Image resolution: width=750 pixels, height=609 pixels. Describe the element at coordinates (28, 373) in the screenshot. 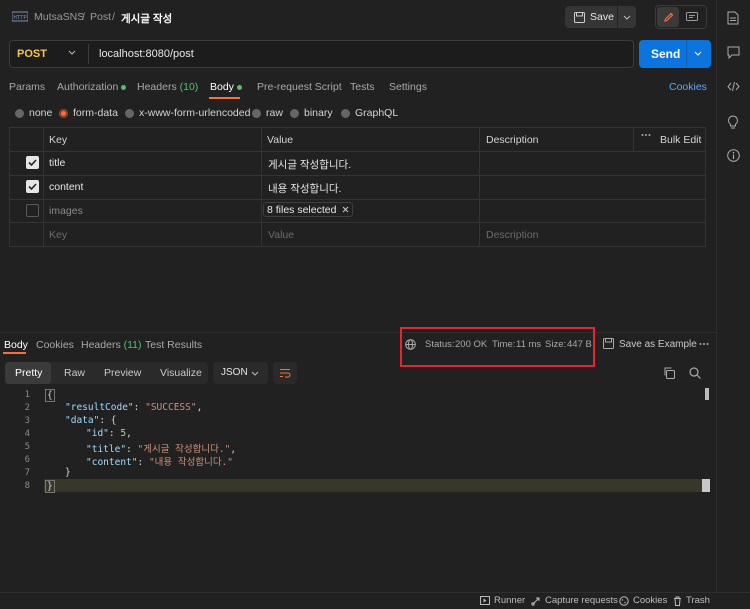

I see `view-tab-pretty: Pretty` at that location.